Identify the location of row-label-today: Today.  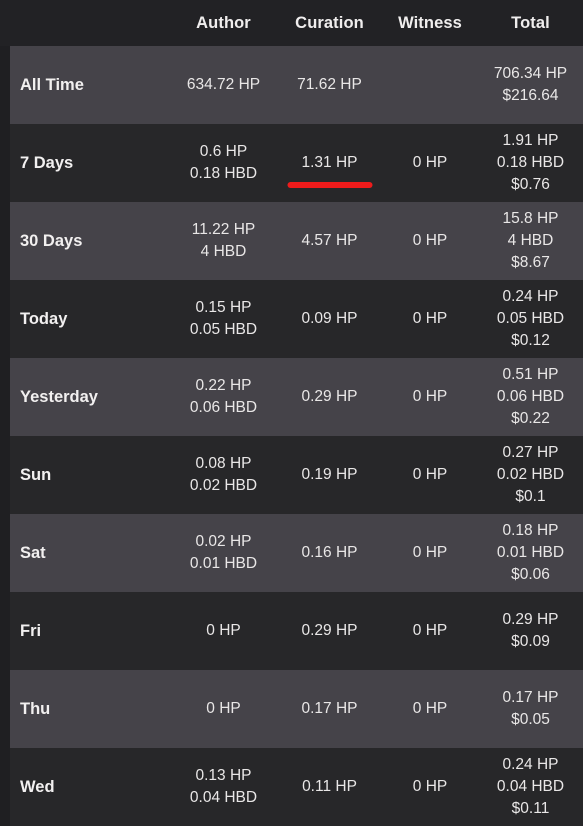
(44, 318).